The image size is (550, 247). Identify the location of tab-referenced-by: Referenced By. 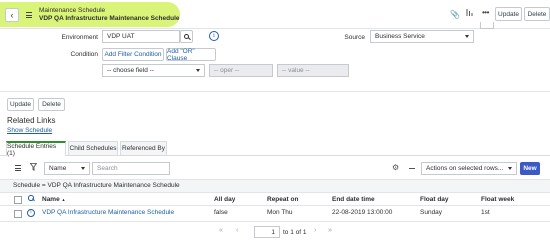
(143, 148).